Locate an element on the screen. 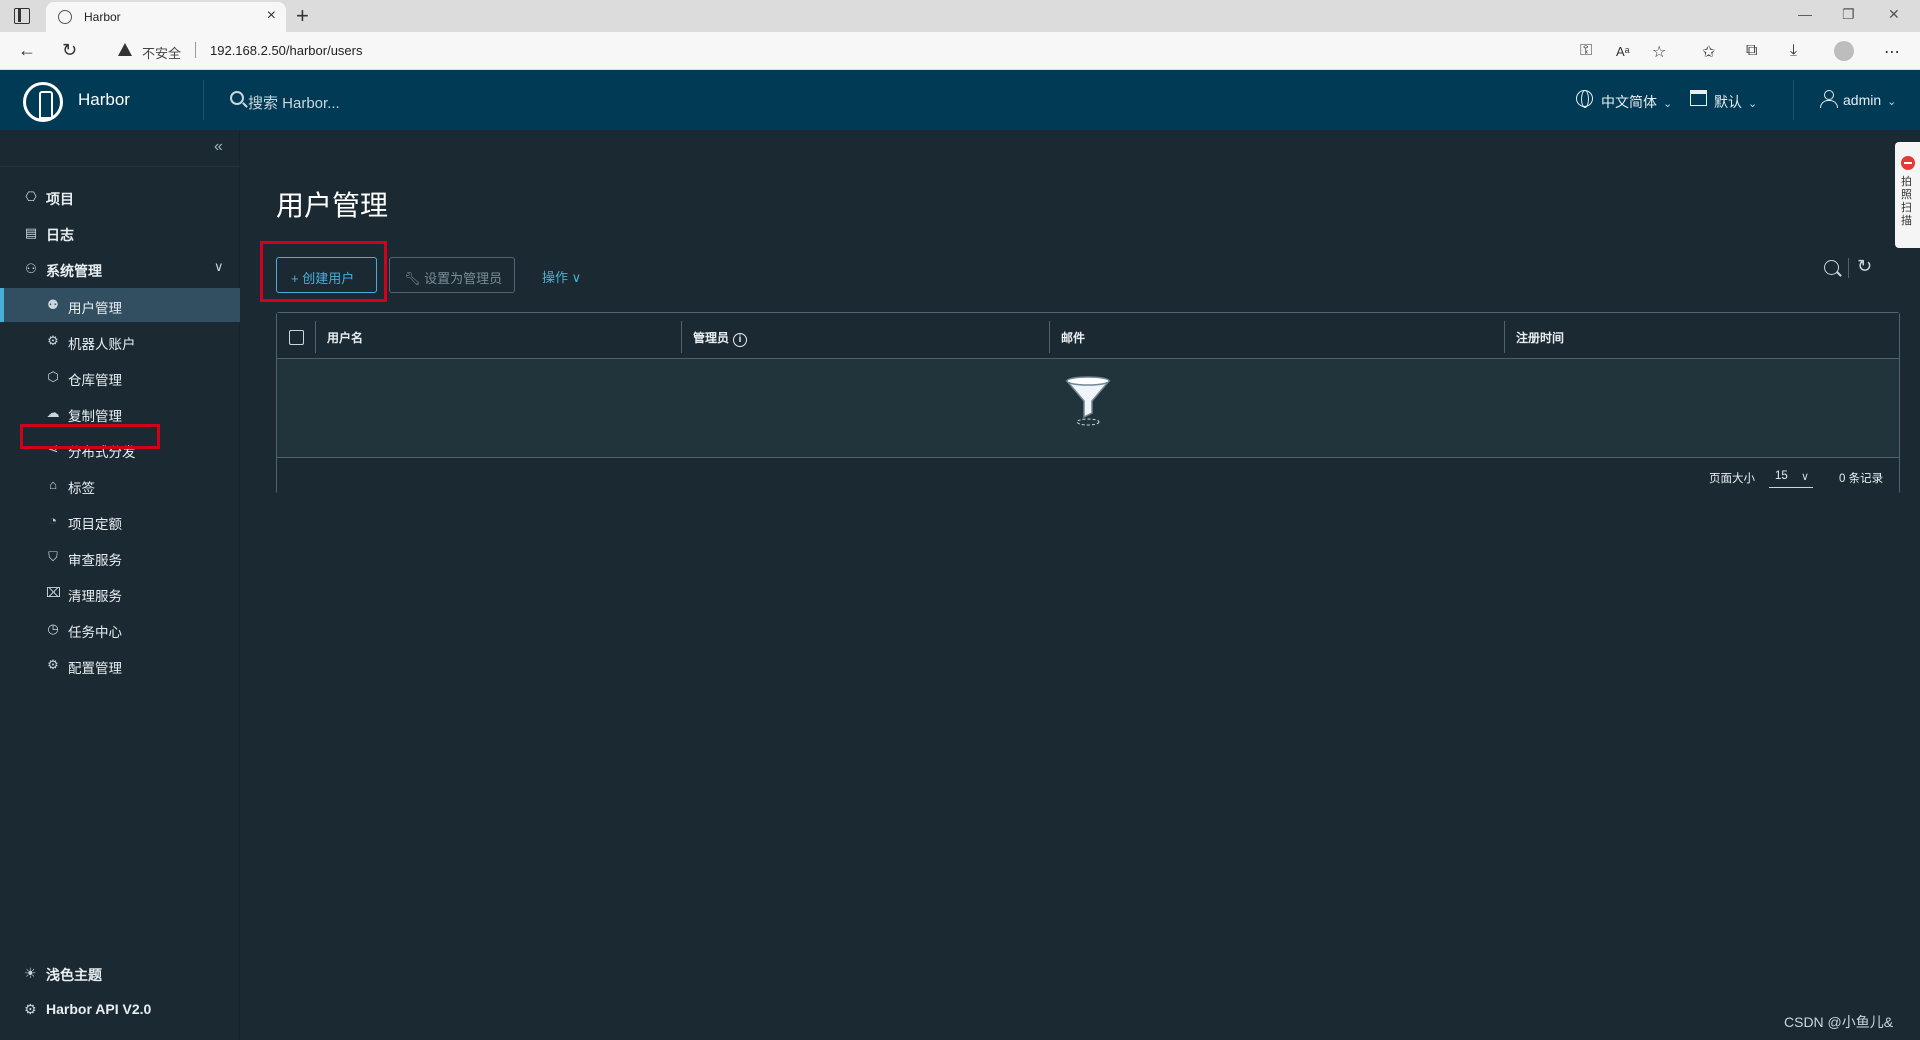 The width and height of the screenshot is (1920, 1040). sidebar-item-configuration: ⚙ 配置管理 is located at coordinates (120, 665).